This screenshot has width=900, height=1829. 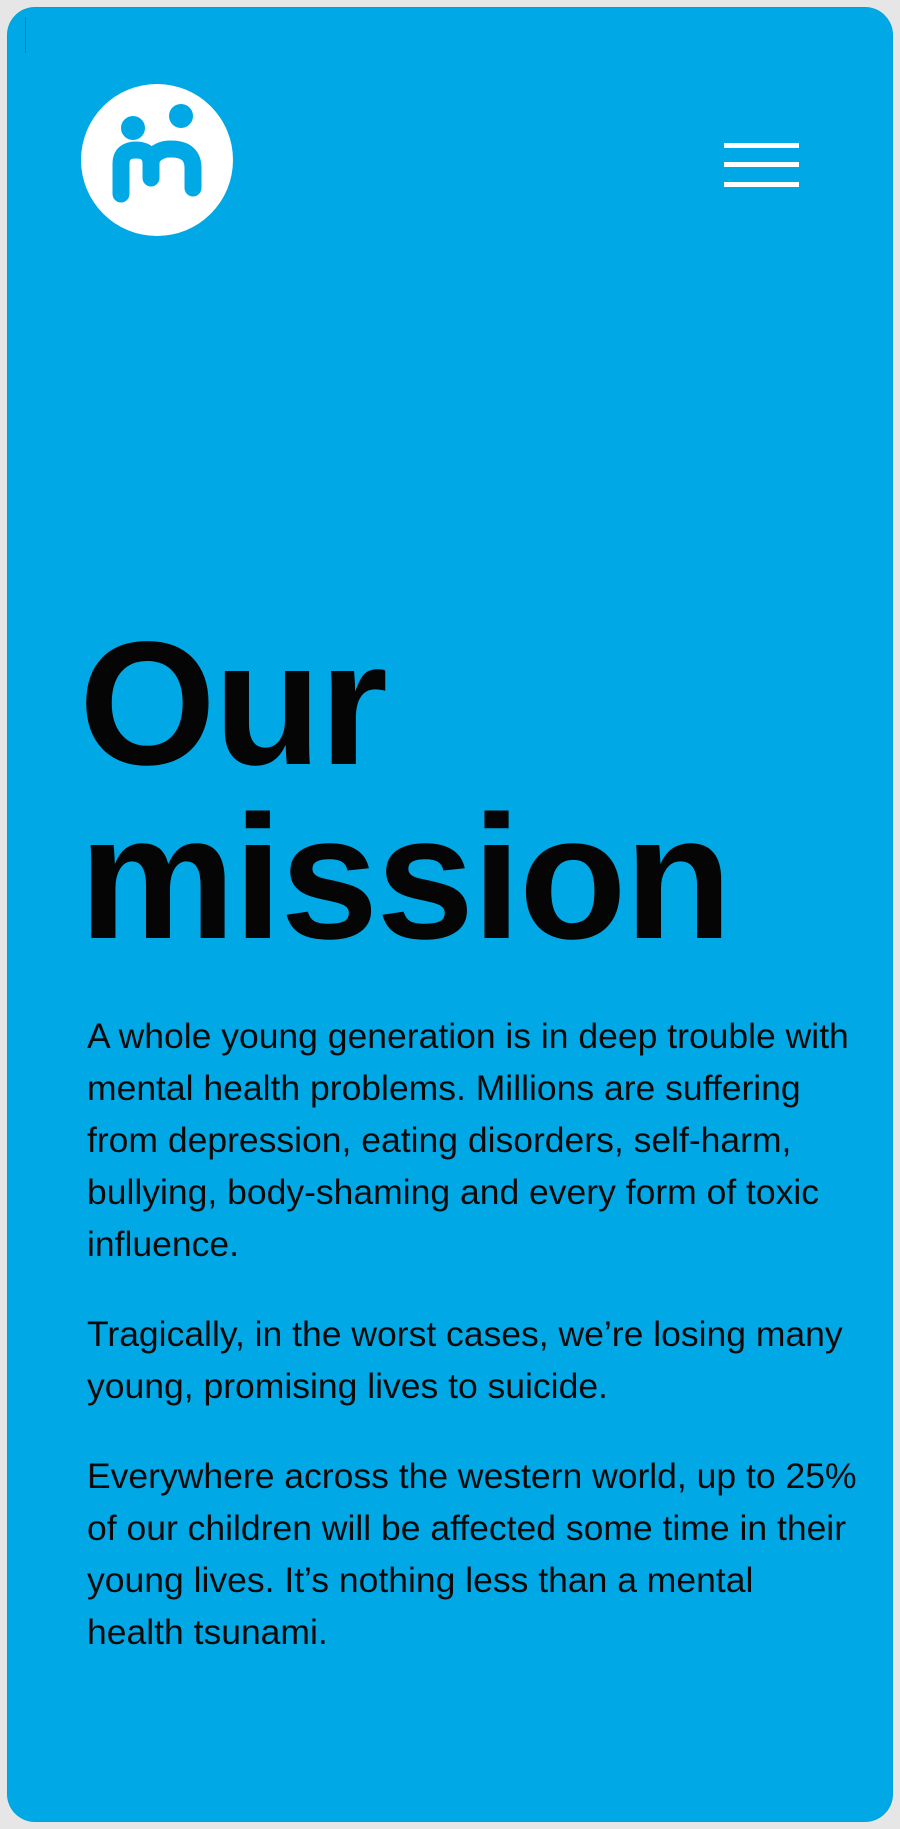 I want to click on hamburger-menu-icon, so click(x=761, y=169).